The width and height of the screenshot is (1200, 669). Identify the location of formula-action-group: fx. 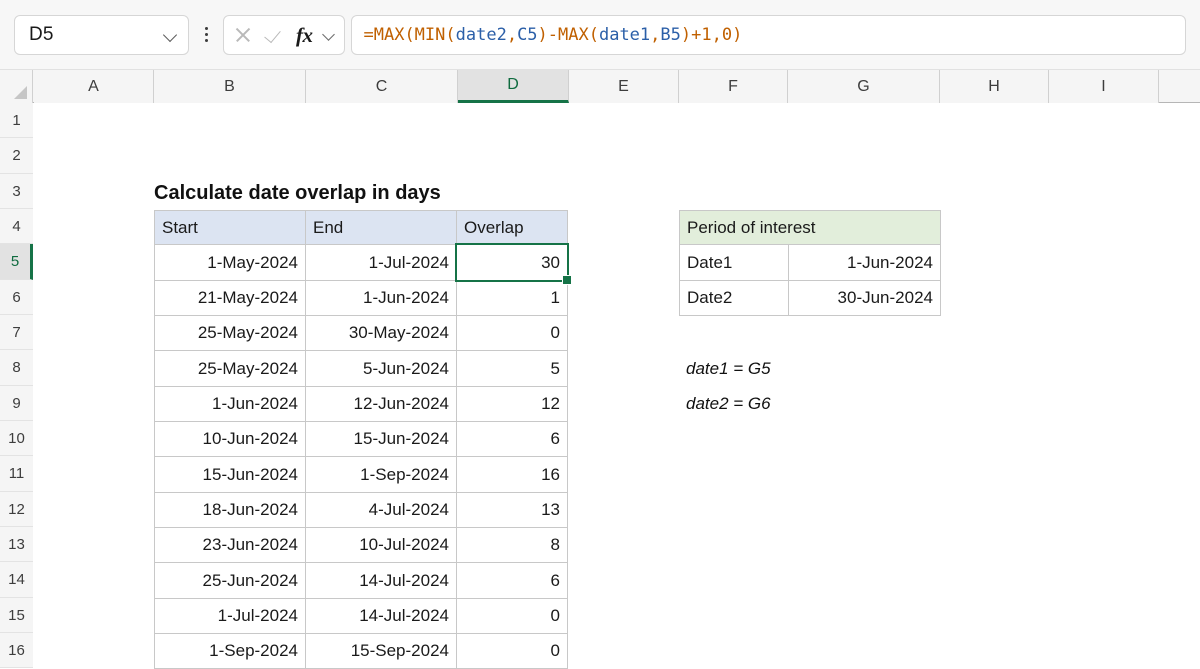
(284, 34).